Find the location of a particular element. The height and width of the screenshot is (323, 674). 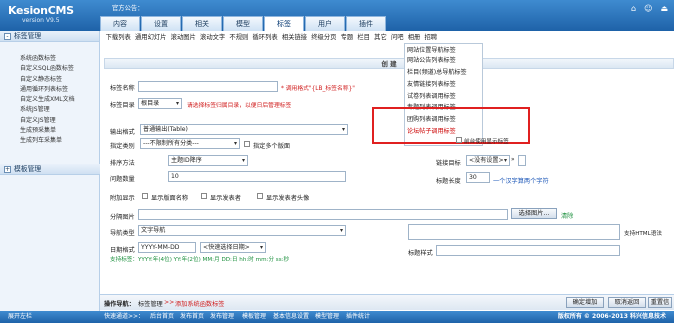

toolbar-item: 不规则 is located at coordinates (239, 38).